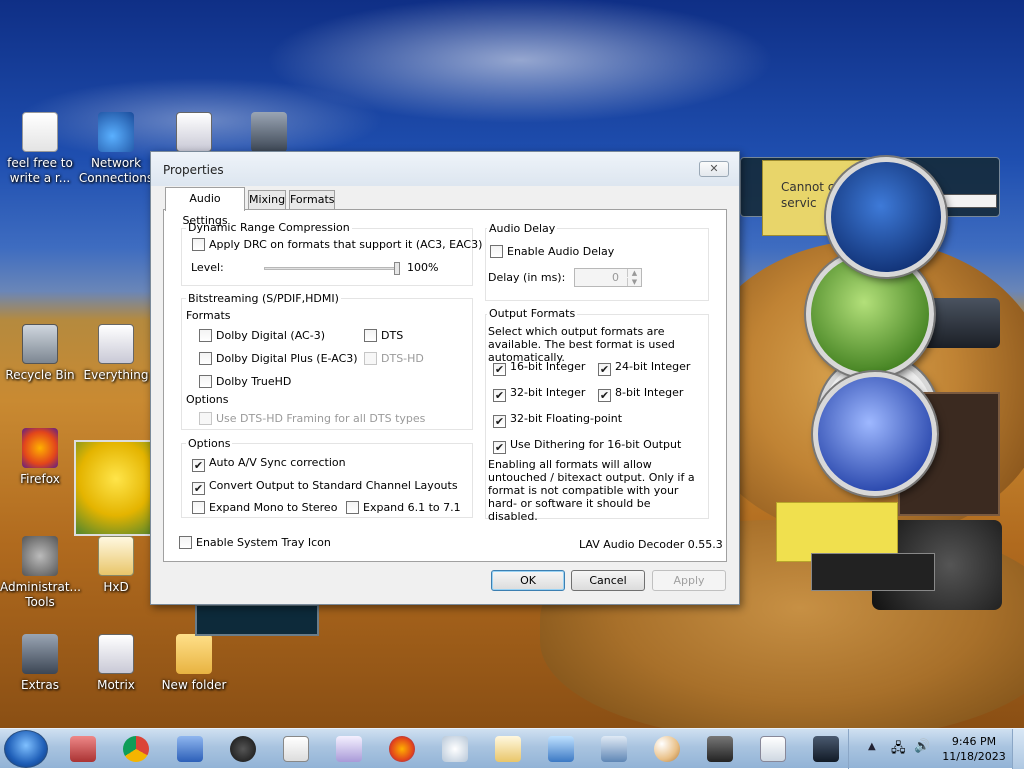 The width and height of the screenshot is (1024, 769). What do you see at coordinates (392, 335) in the screenshot?
I see `checkbox-label: DTS` at bounding box center [392, 335].